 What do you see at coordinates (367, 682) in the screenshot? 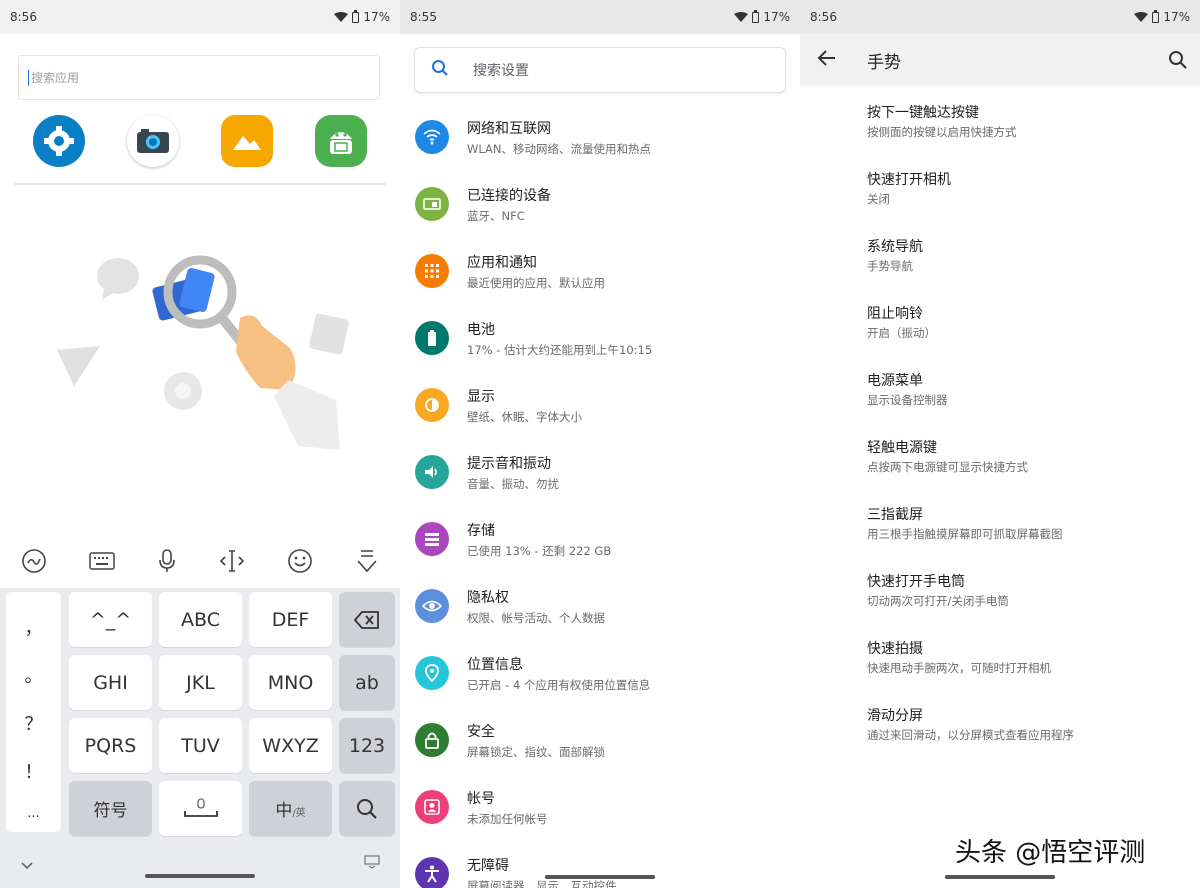
I see `ab-key: ab` at bounding box center [367, 682].